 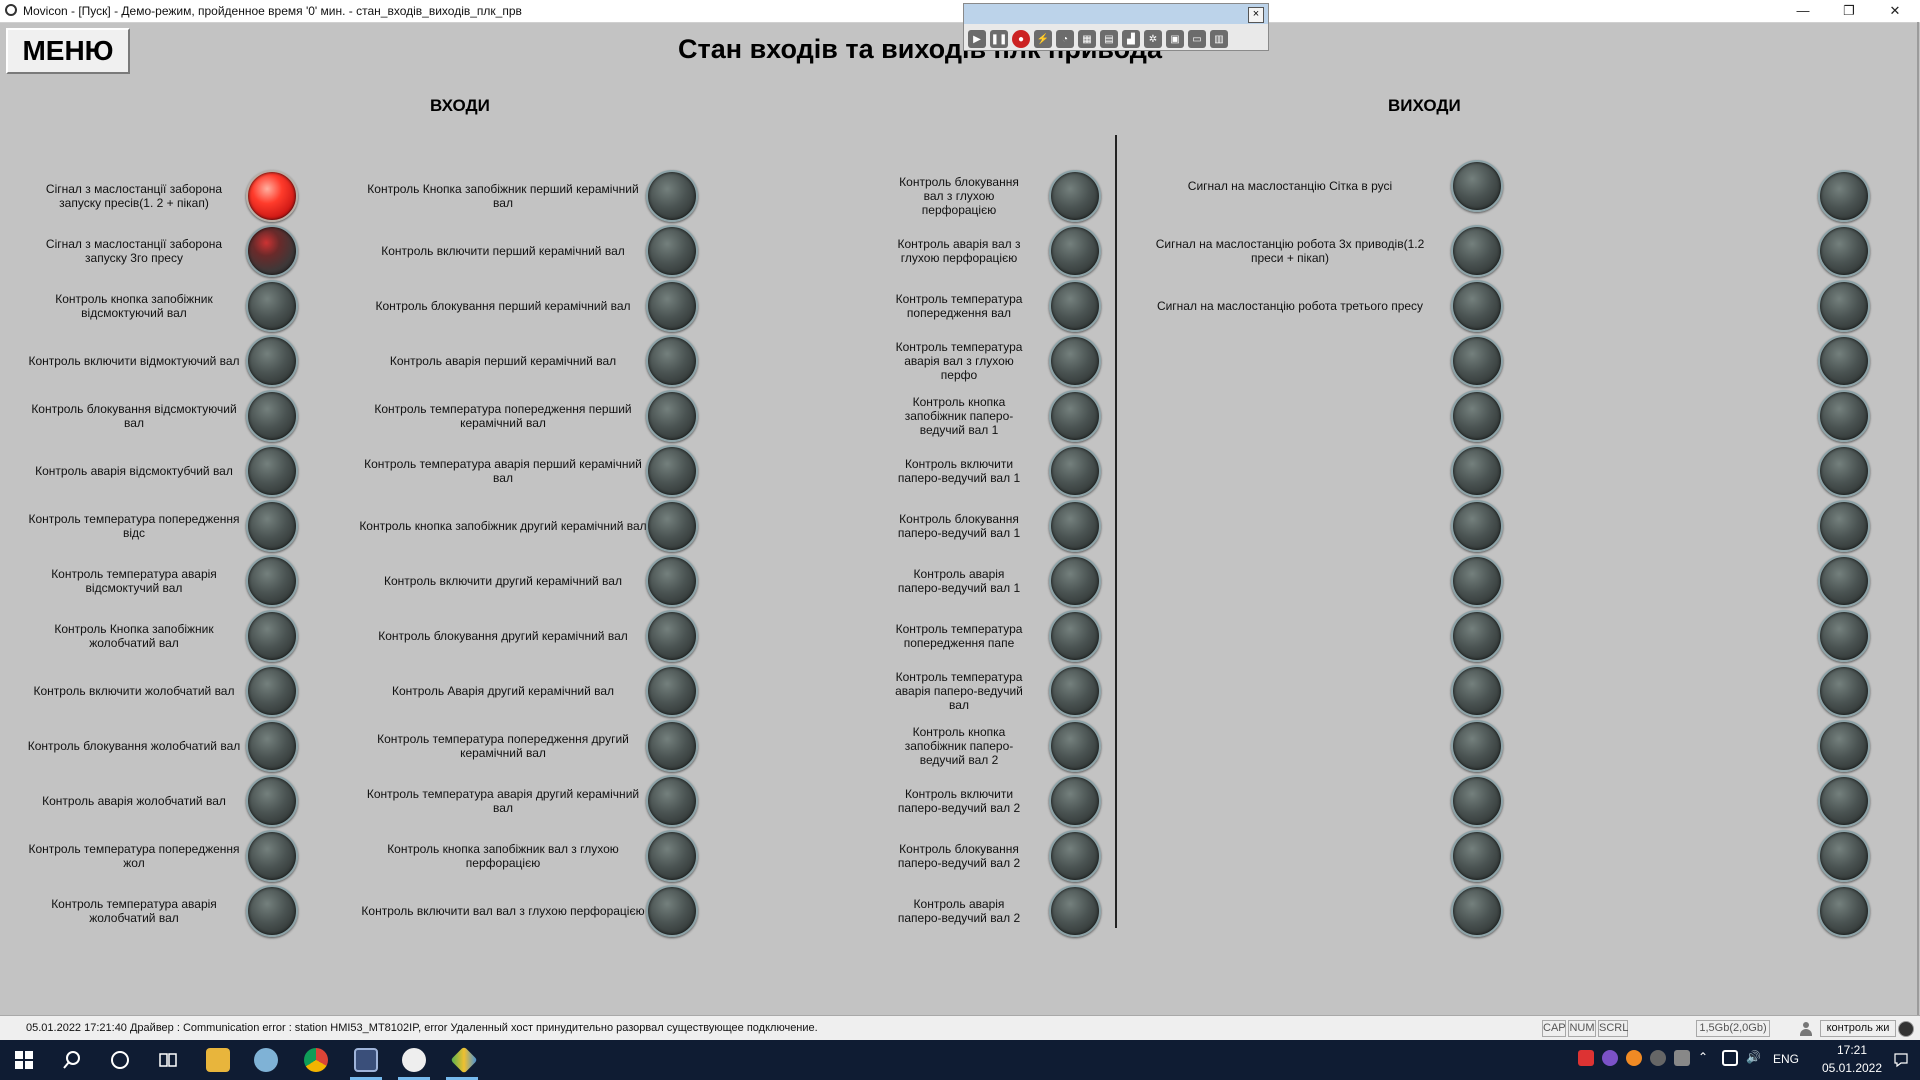 What do you see at coordinates (960, 1060) in the screenshot?
I see `taskbar: ⌃ 🔊 ENG 17:21 05.01.2022` at bounding box center [960, 1060].